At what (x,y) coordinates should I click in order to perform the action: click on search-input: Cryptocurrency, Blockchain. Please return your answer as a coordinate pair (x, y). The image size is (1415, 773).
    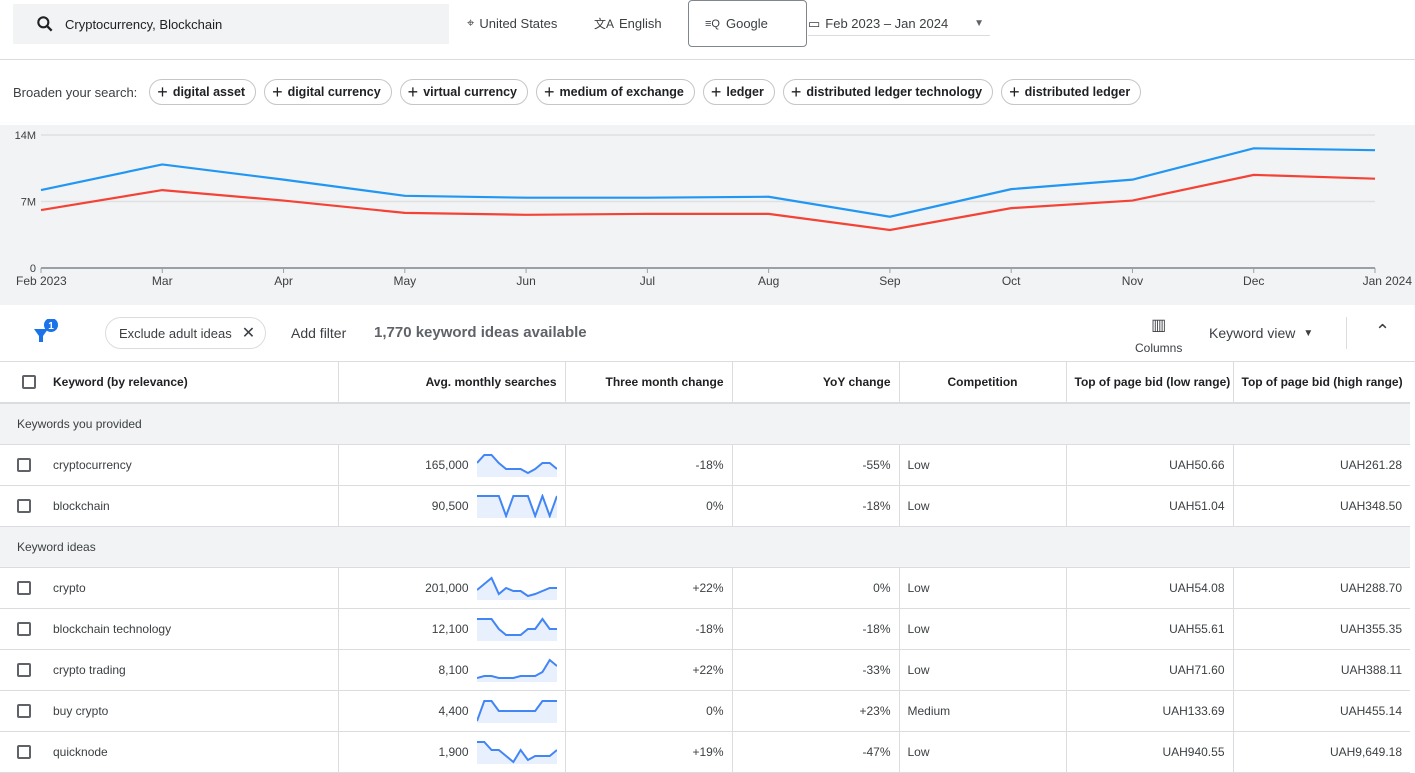
    Looking at the image, I should click on (231, 24).